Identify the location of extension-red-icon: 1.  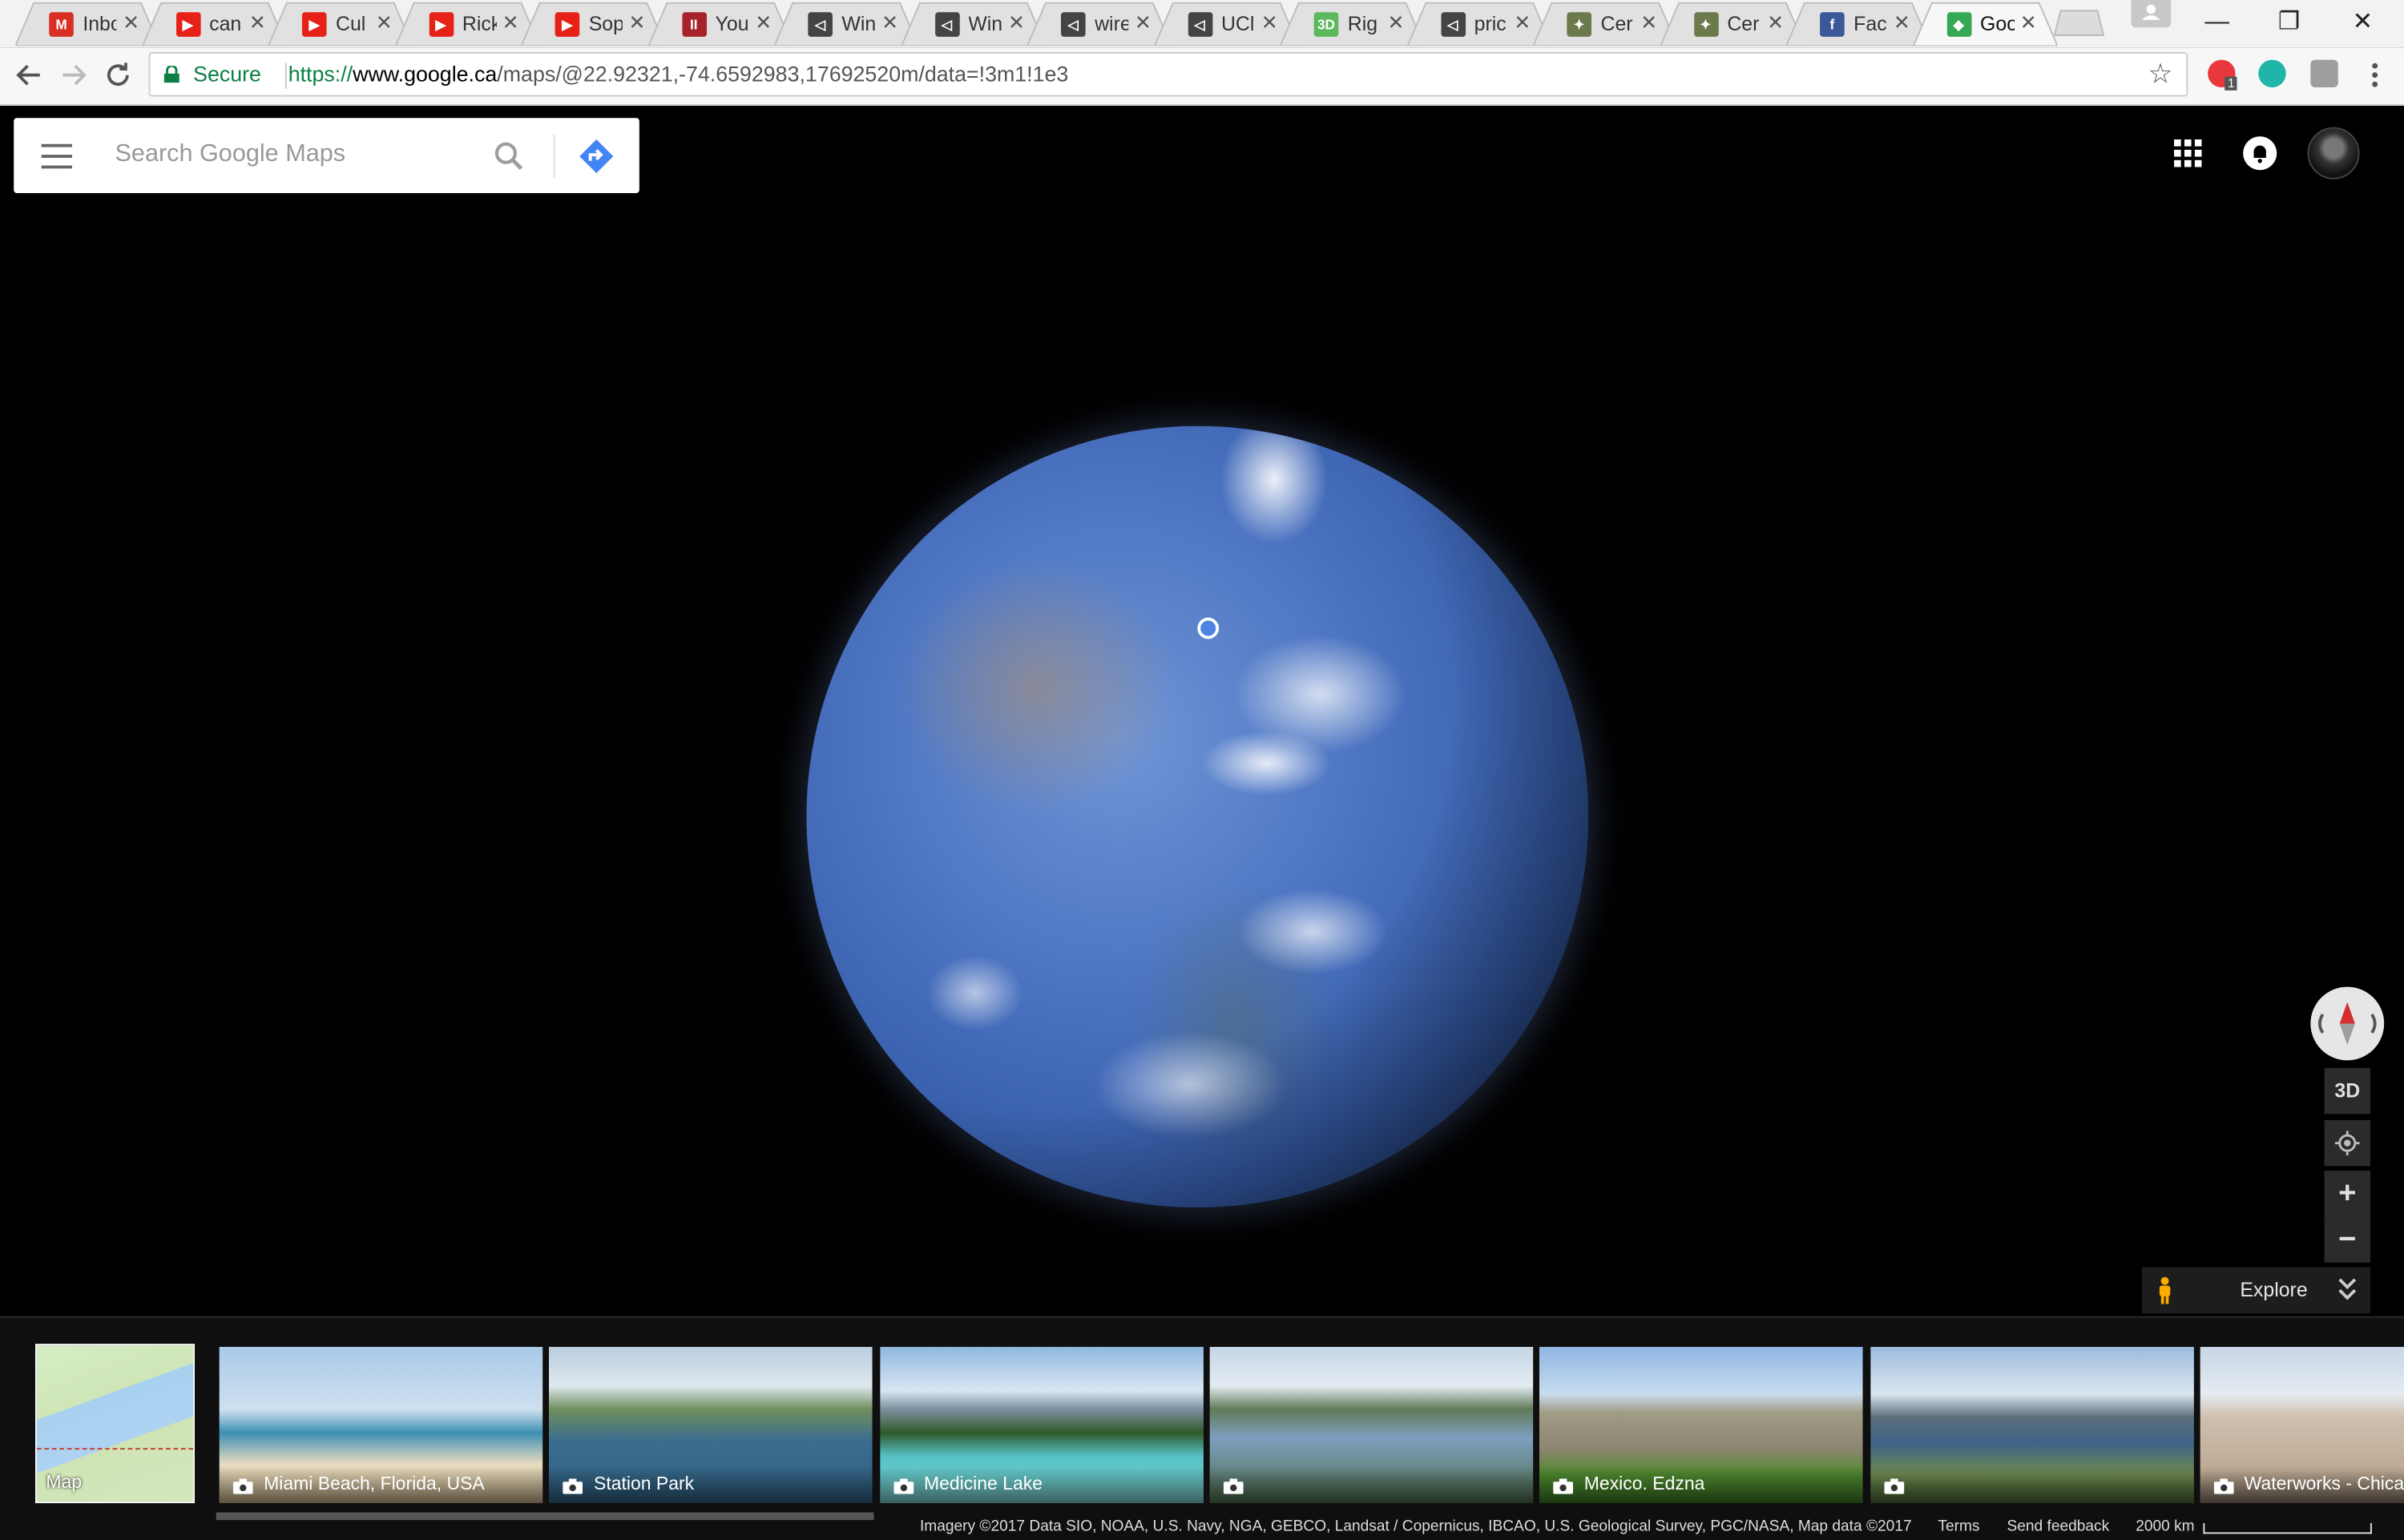
(2223, 75).